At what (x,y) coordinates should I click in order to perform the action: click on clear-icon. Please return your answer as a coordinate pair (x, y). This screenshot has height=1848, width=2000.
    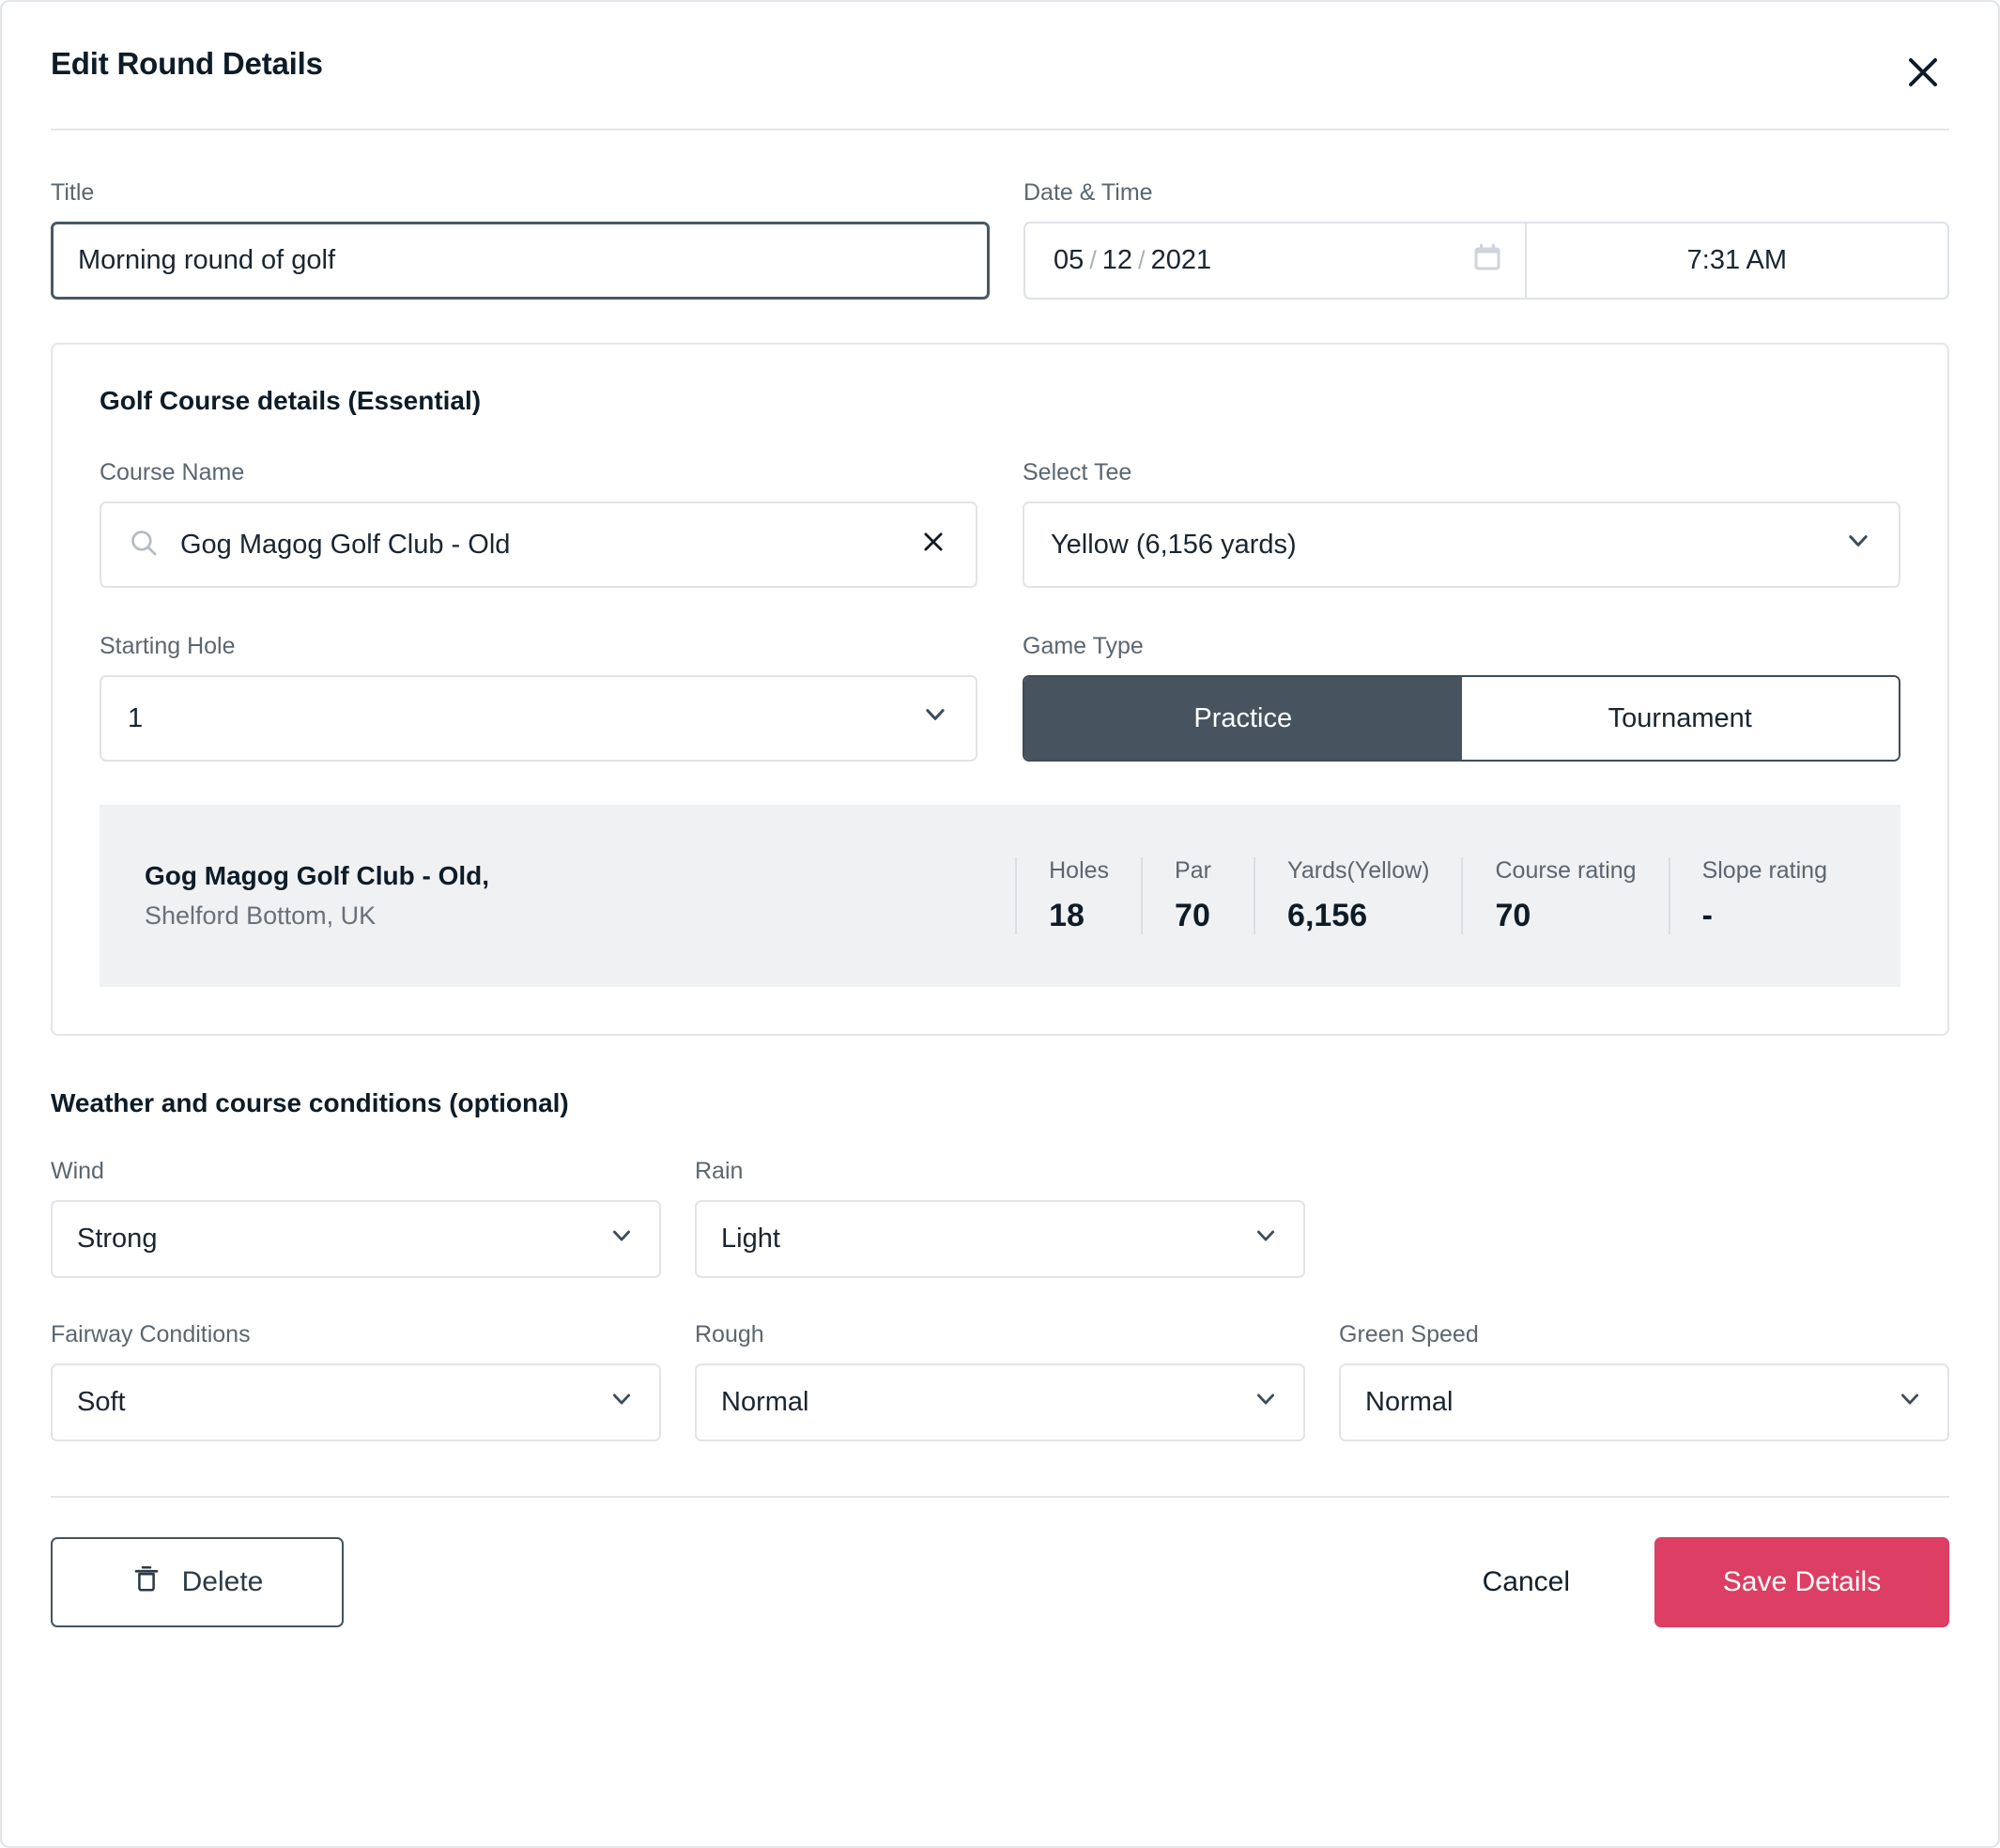
    Looking at the image, I should click on (933, 544).